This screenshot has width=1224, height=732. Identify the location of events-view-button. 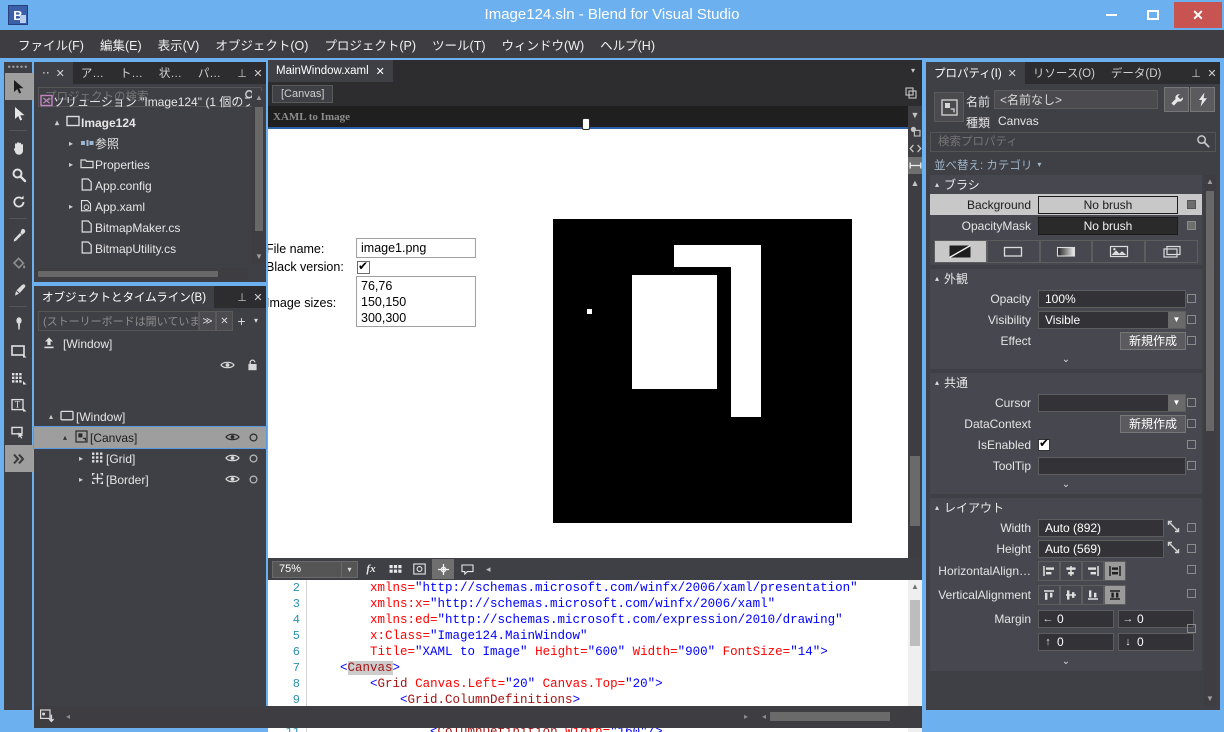
(1202, 99).